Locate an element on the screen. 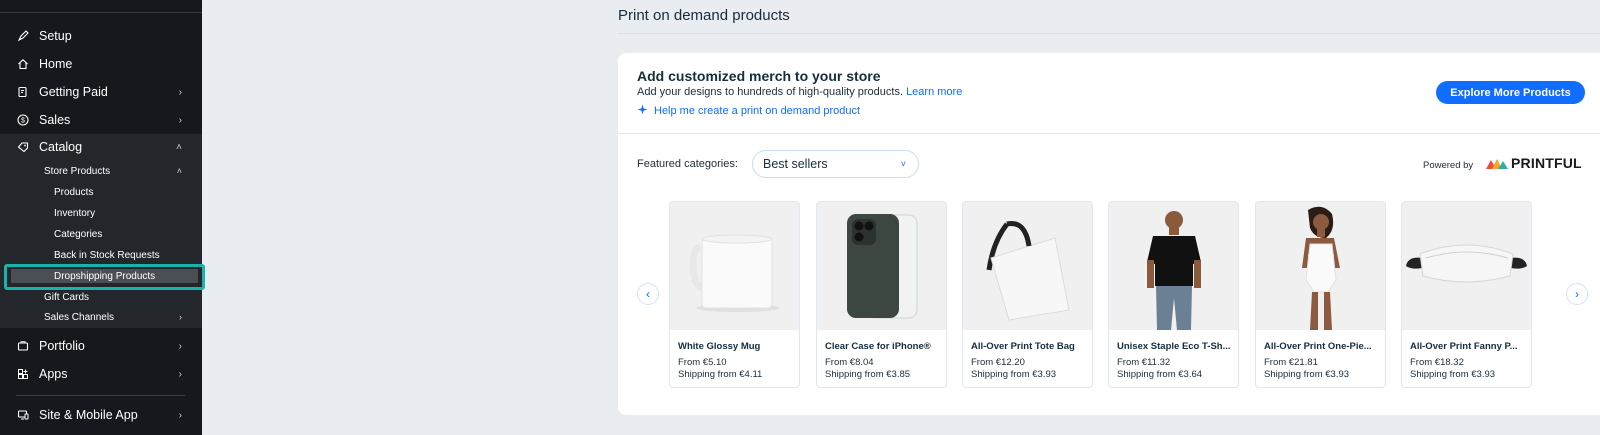  card-divider is located at coordinates (1109, 133).